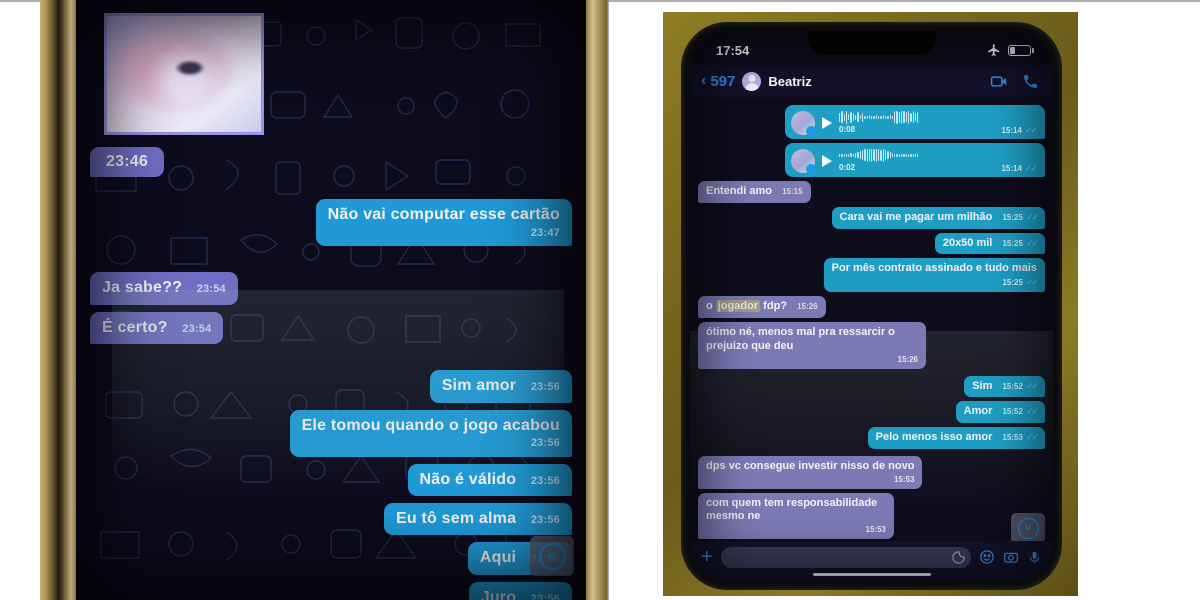  What do you see at coordinates (142, 288) in the screenshot?
I see `bubble-text: Ja sabe??` at bounding box center [142, 288].